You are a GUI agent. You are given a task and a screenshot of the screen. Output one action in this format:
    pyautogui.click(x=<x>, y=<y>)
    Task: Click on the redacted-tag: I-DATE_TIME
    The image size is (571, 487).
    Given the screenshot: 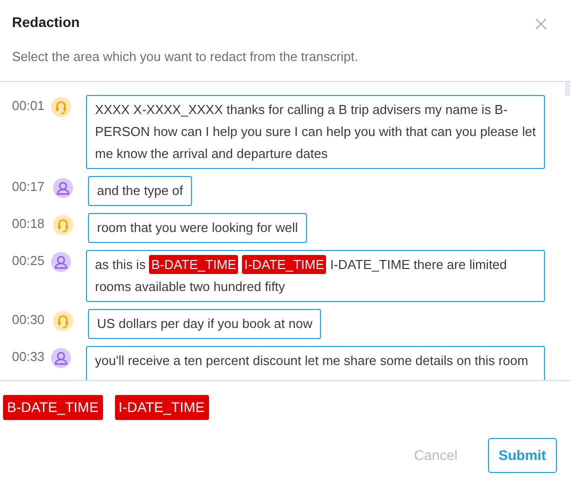 What is the action you would take?
    pyautogui.click(x=284, y=264)
    